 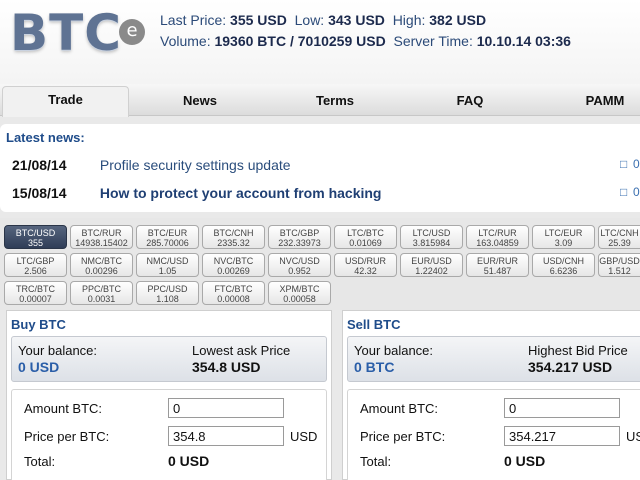 I want to click on pair-value: 1.512, so click(x=619, y=271).